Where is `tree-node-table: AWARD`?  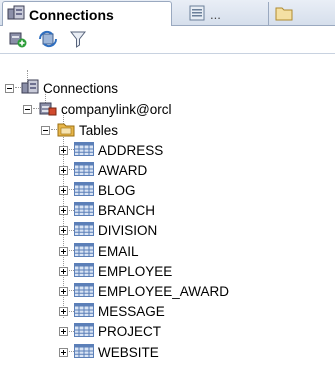 tree-node-table: AWARD is located at coordinates (103, 170).